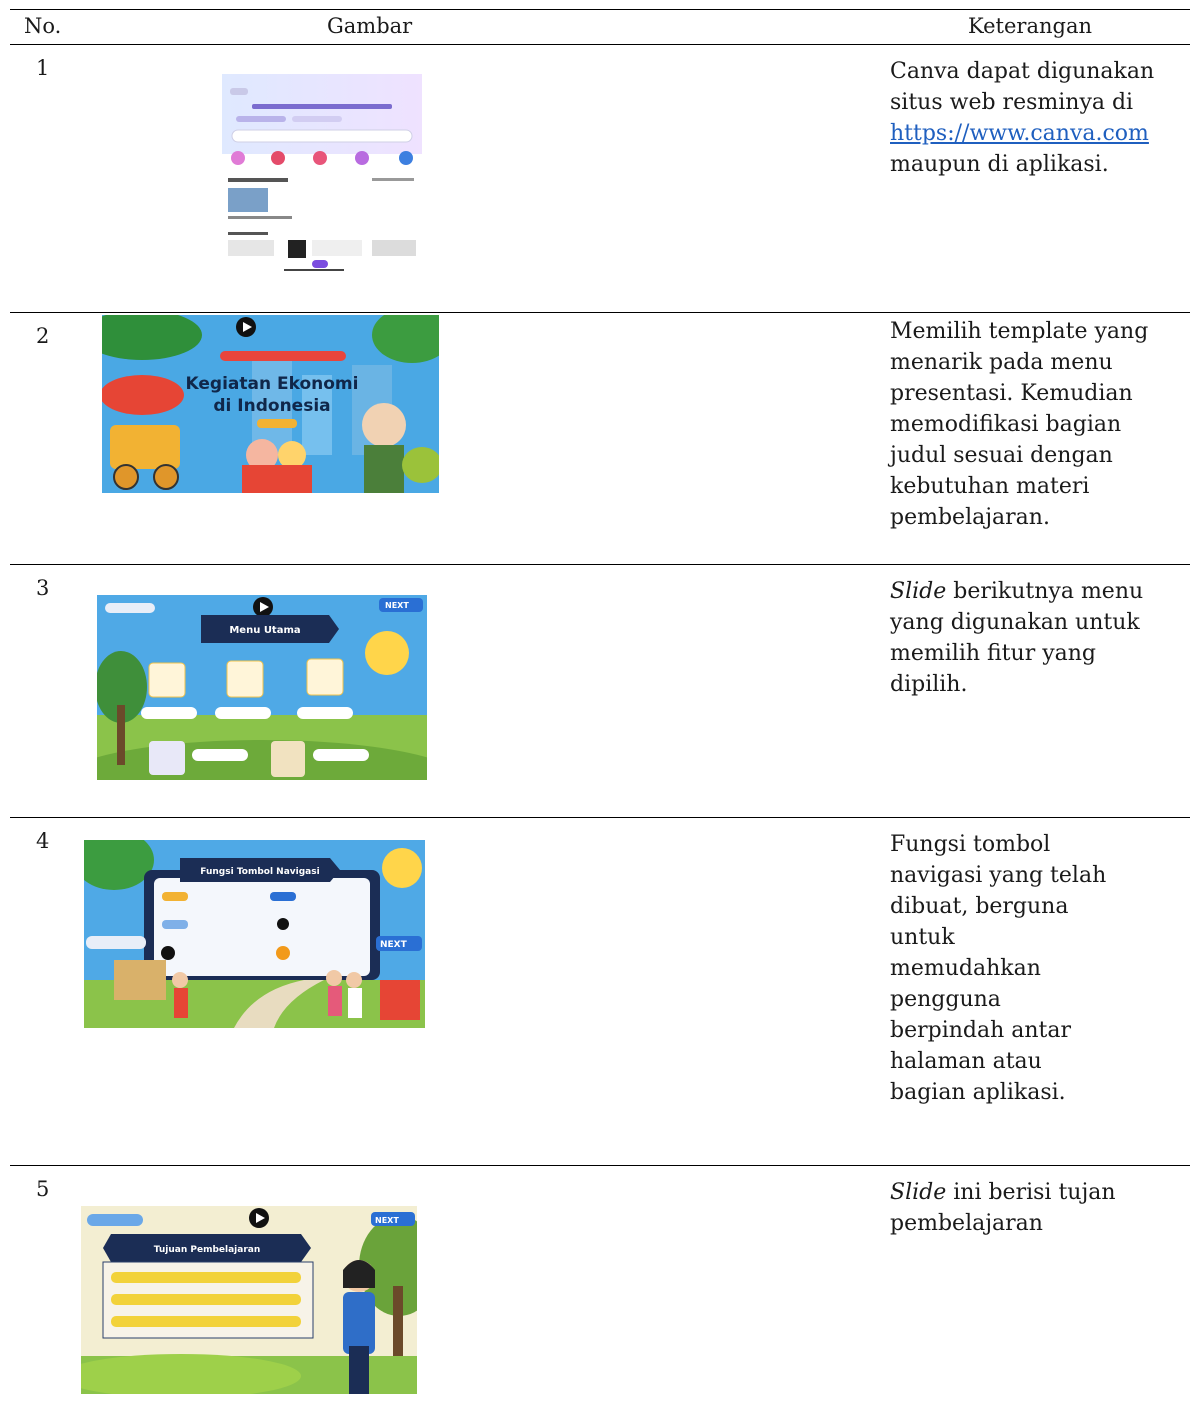 This screenshot has height=1425, width=1190. What do you see at coordinates (272, 384) in the screenshot?
I see `slide-2-title-1: Kegiatan Ekonomi` at bounding box center [272, 384].